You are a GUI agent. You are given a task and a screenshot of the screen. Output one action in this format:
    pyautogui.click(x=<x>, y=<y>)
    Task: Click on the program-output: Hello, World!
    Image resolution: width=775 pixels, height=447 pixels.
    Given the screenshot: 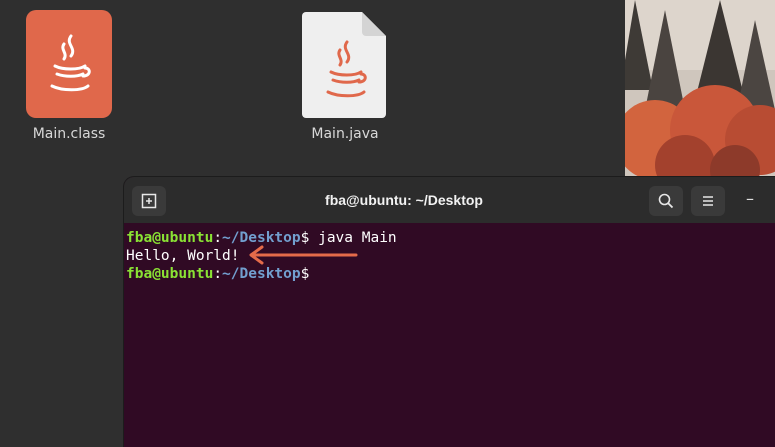 What is the action you would take?
    pyautogui.click(x=183, y=256)
    